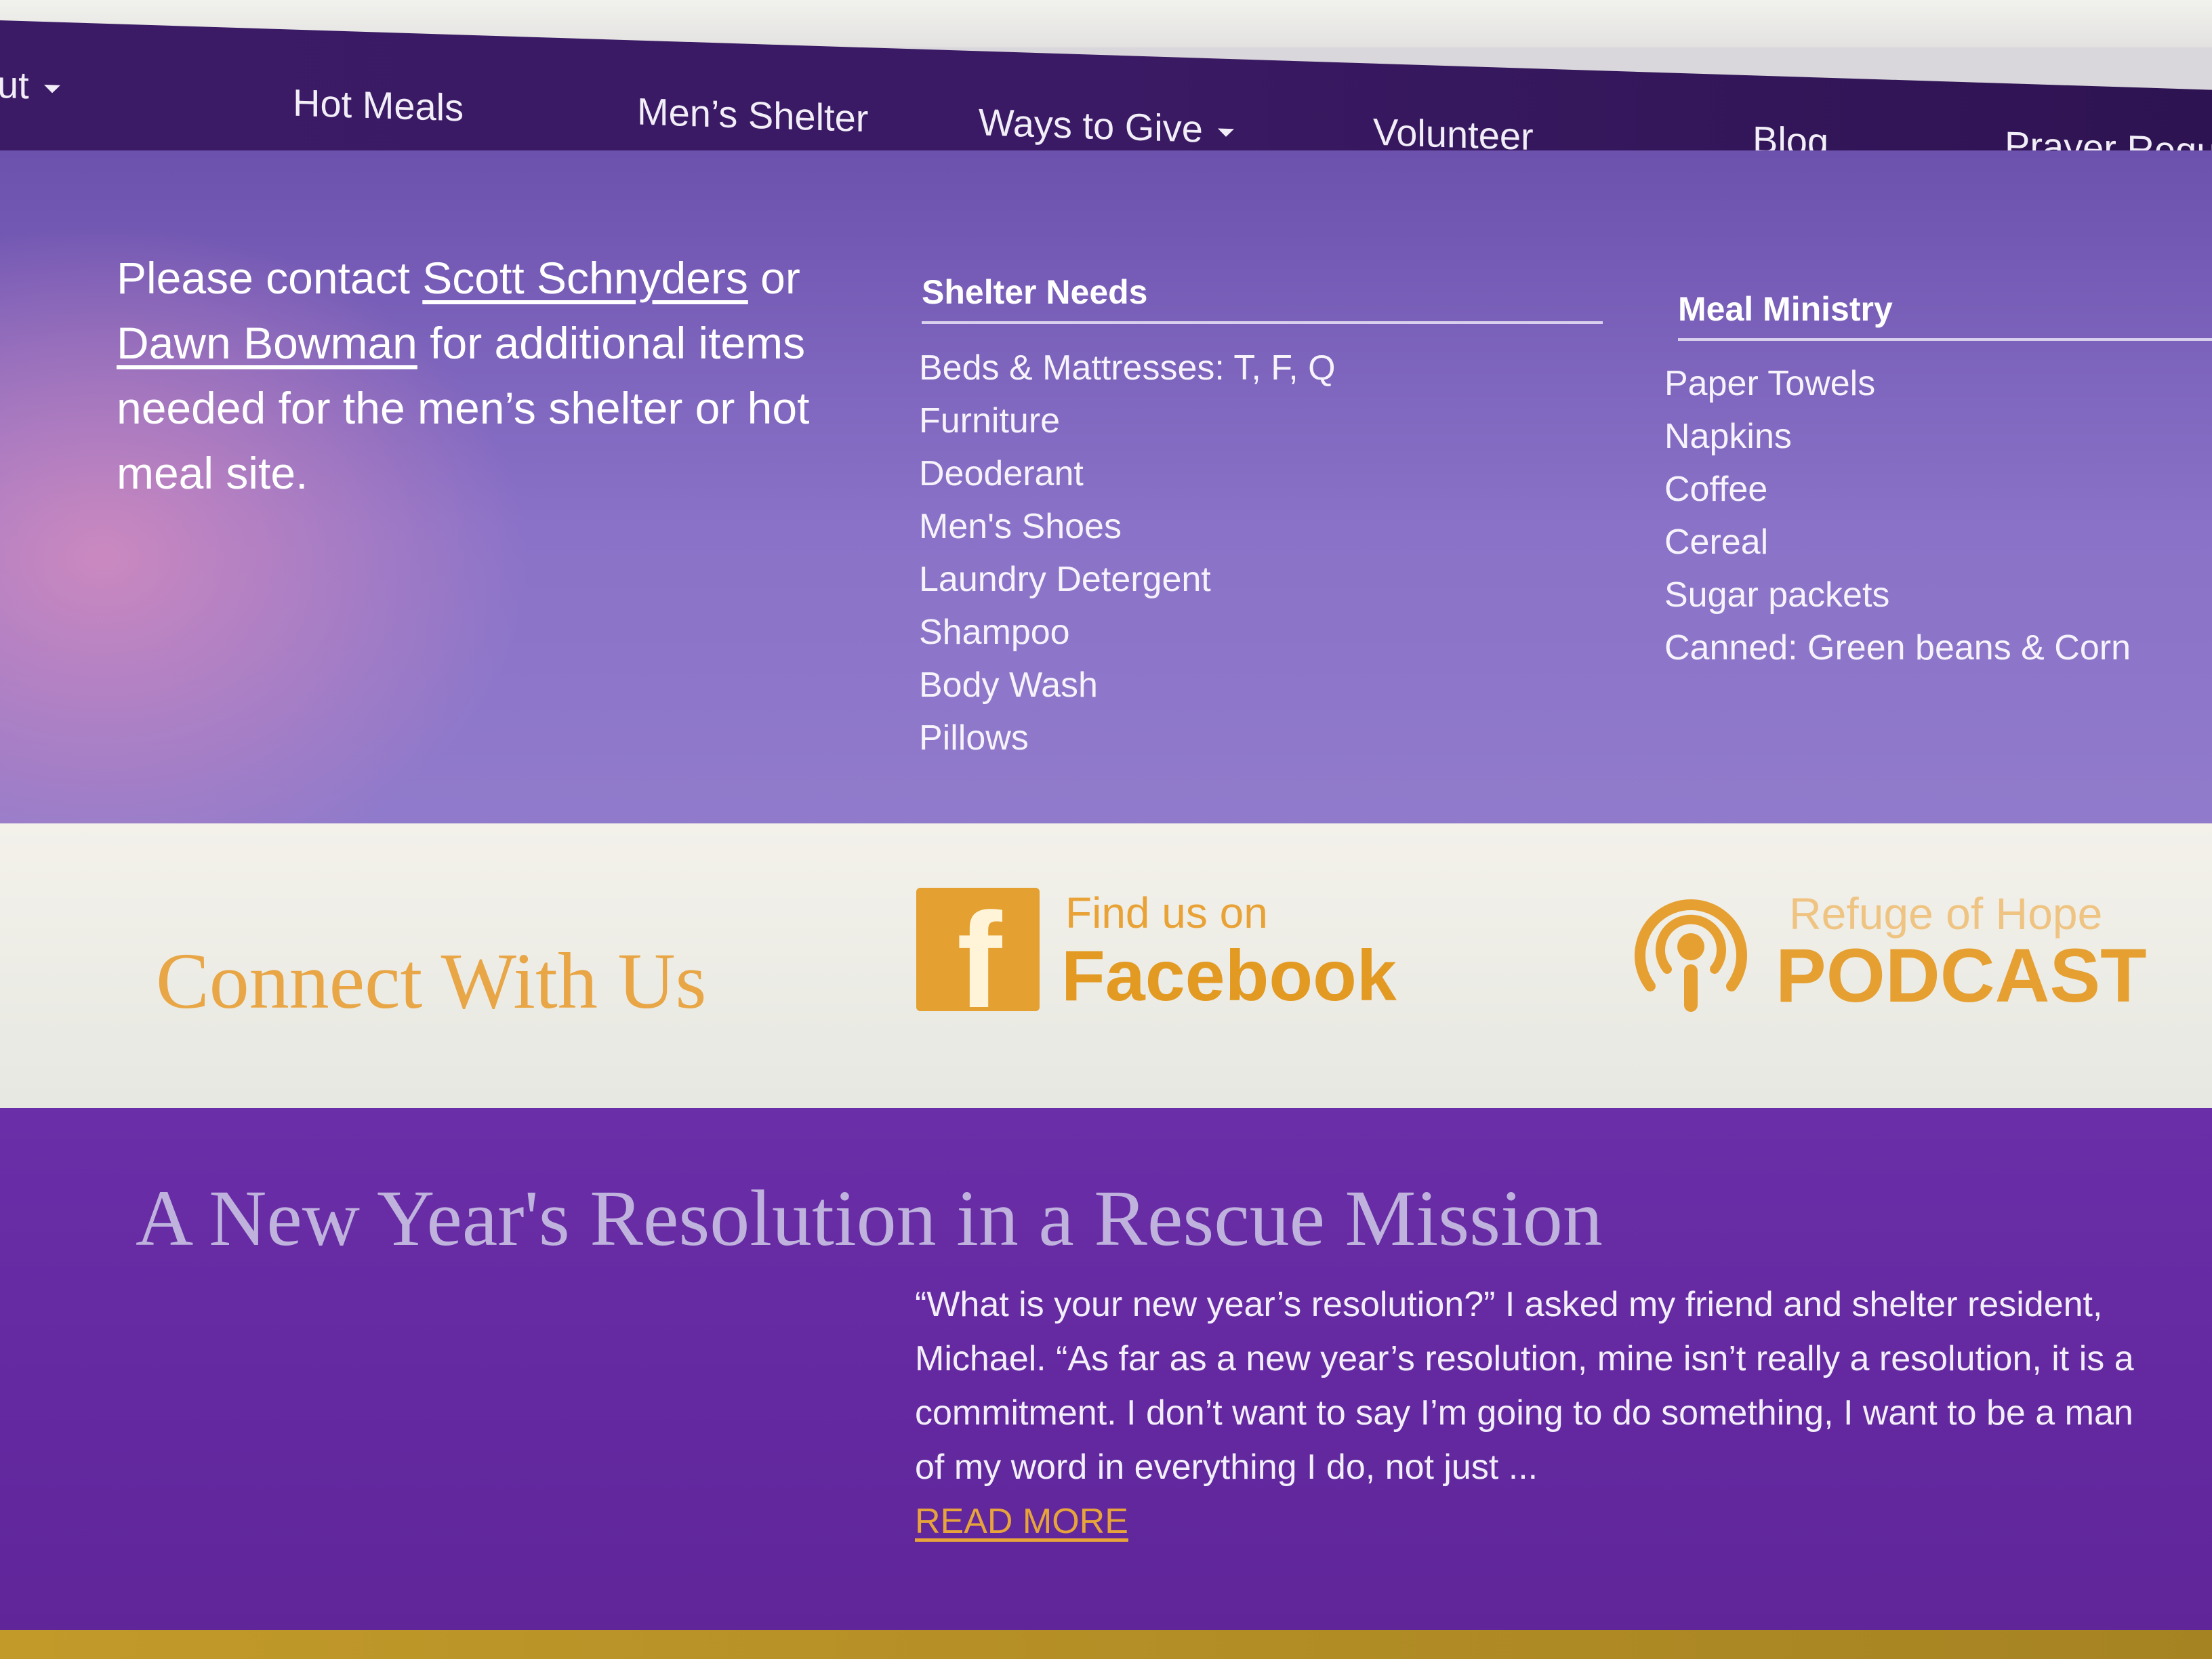 The image size is (2212, 1659). Describe the element at coordinates (1229, 976) in the screenshot. I see `facebook-label: Facebook` at that location.